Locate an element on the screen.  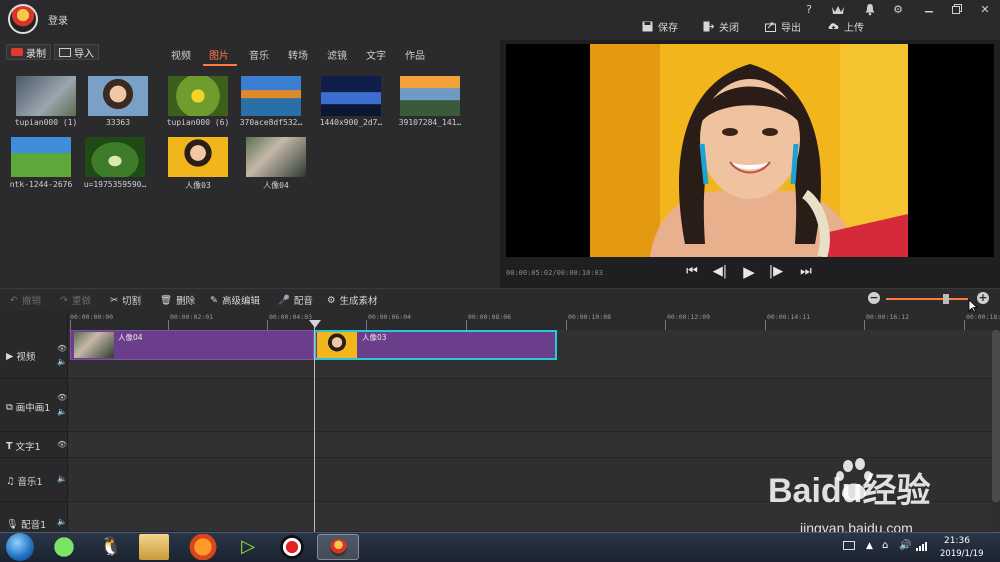
keyboard-icon is located at coordinates (849, 545).